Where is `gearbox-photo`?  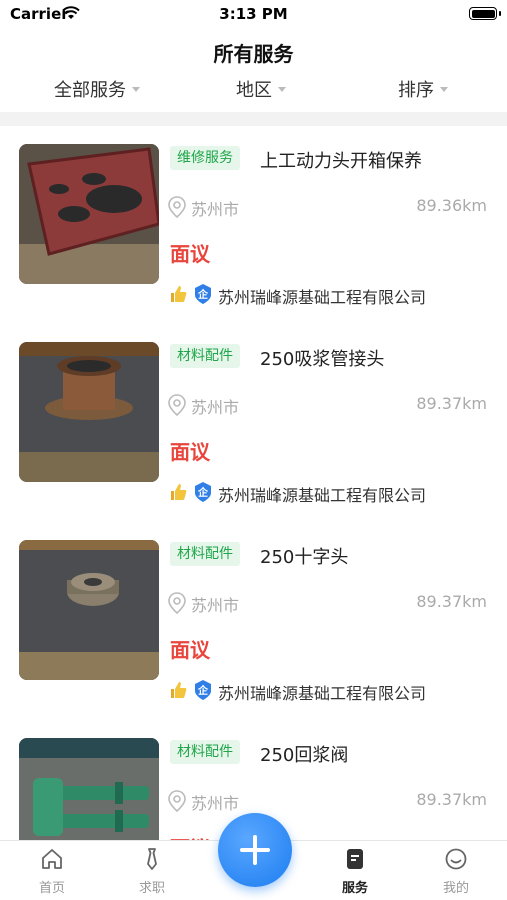
gearbox-photo is located at coordinates (89, 214).